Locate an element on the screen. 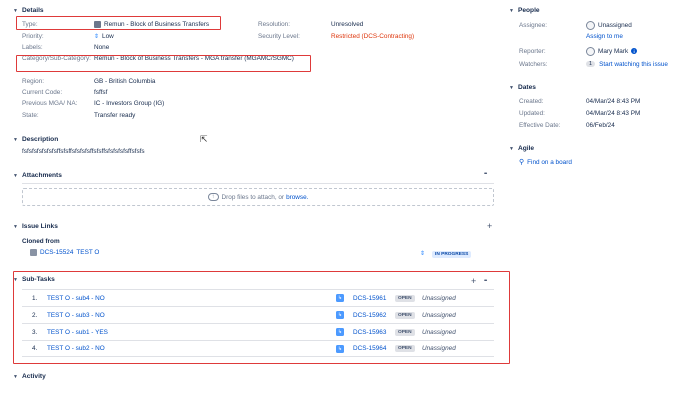  linked-issue-summary: TEST O is located at coordinates (87, 252).